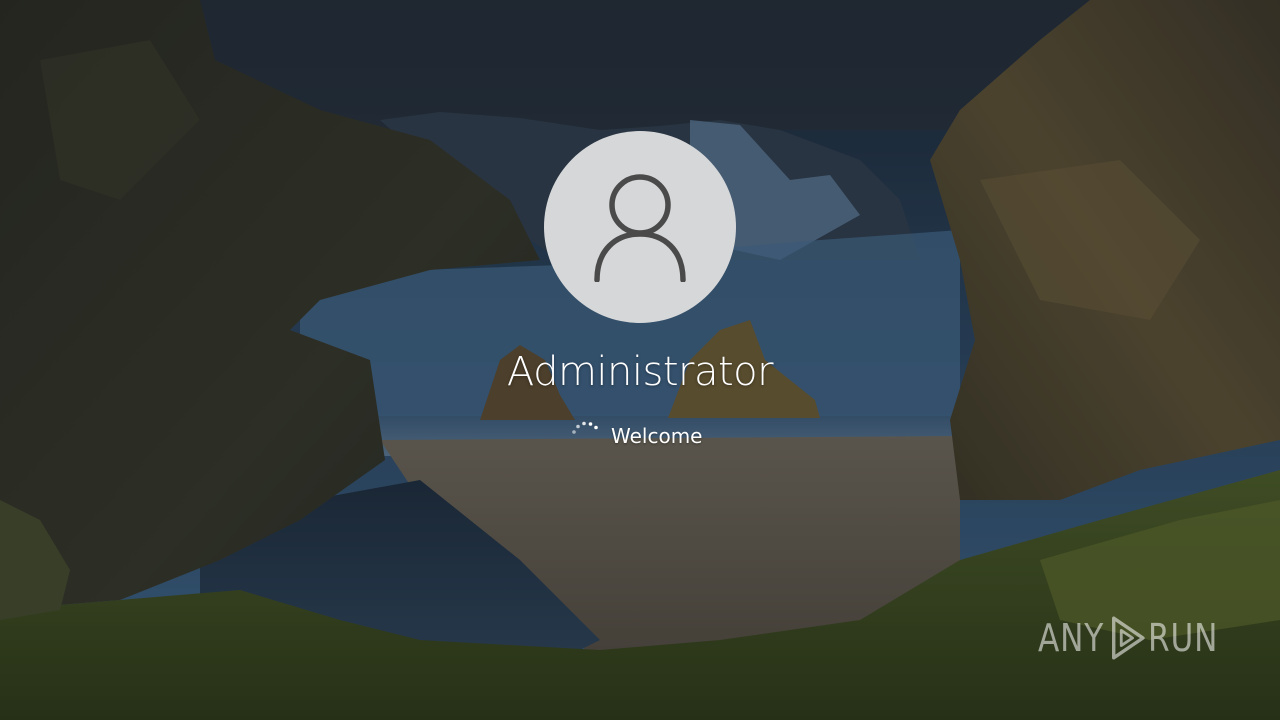 The image size is (1280, 720). I want to click on user-name-label: Administrator, so click(640, 372).